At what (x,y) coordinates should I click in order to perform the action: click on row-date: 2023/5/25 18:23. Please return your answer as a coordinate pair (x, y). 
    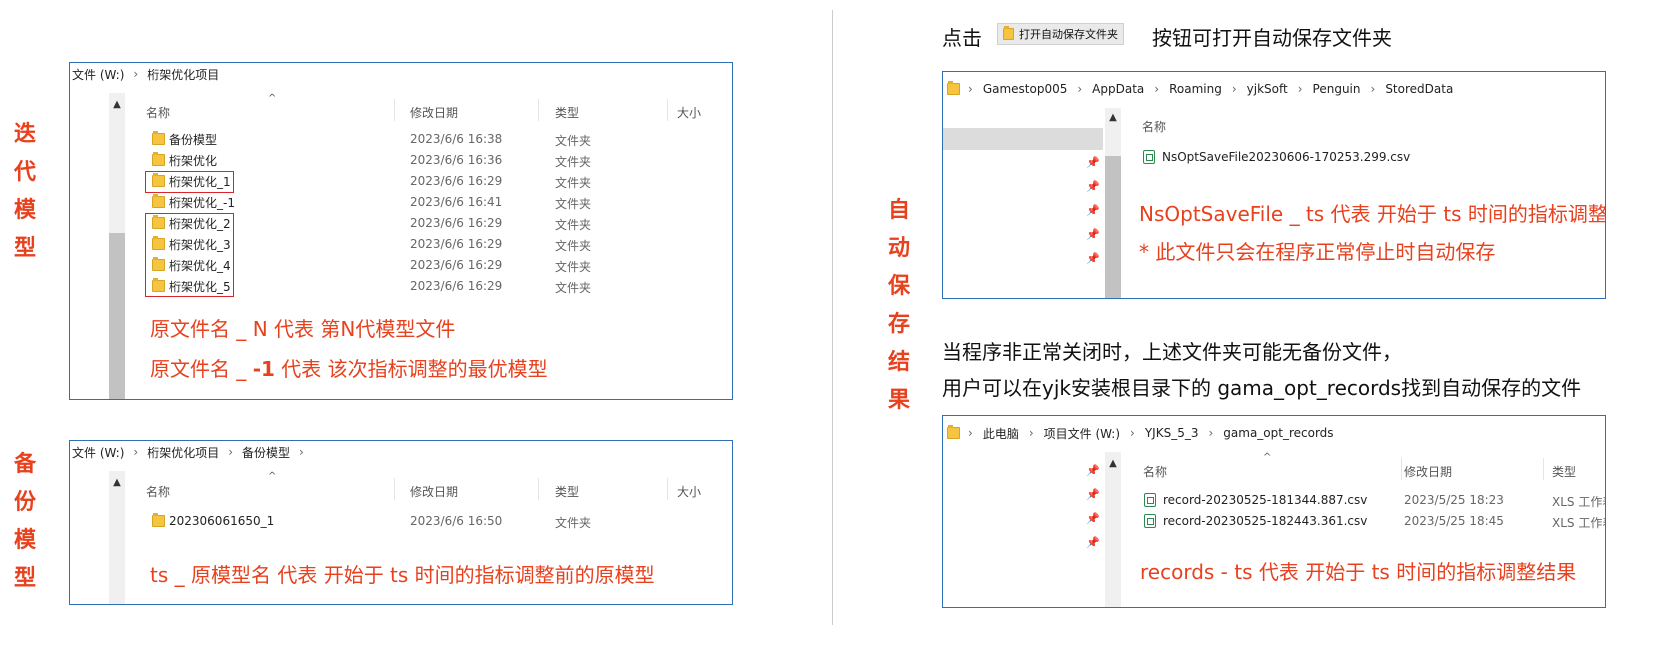
    Looking at the image, I should click on (1454, 500).